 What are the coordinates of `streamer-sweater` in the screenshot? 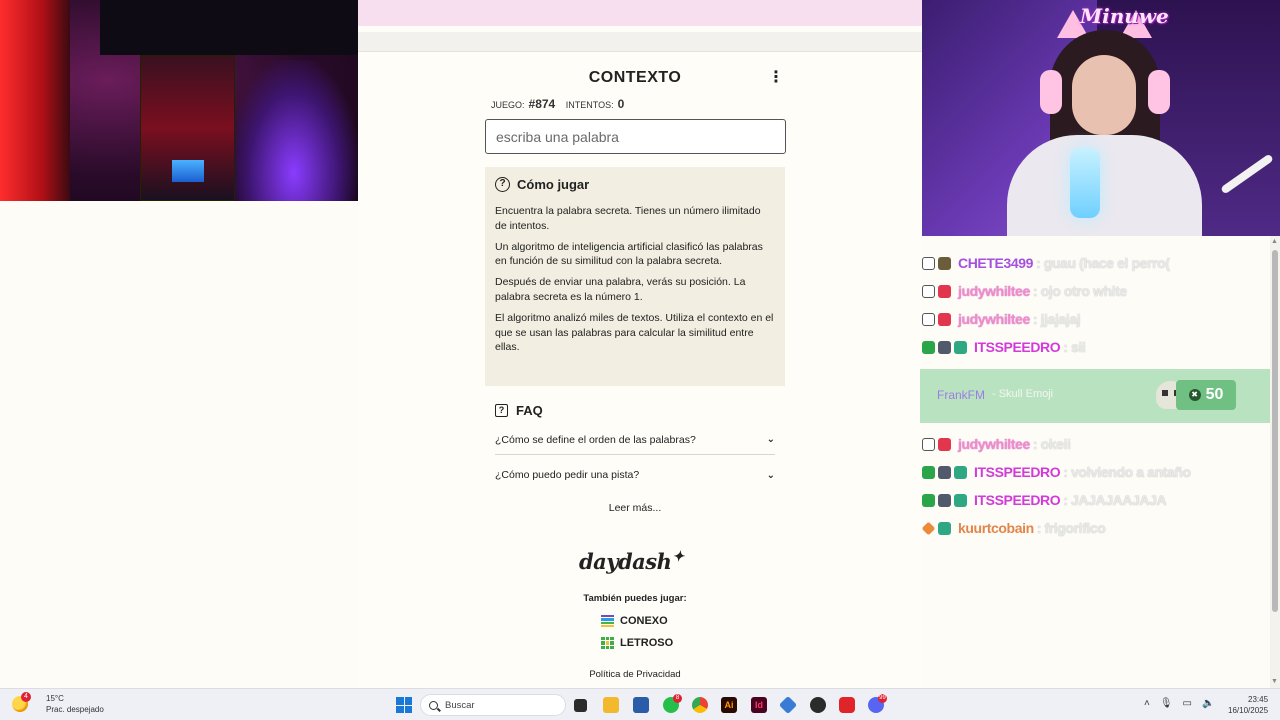 It's located at (1104, 185).